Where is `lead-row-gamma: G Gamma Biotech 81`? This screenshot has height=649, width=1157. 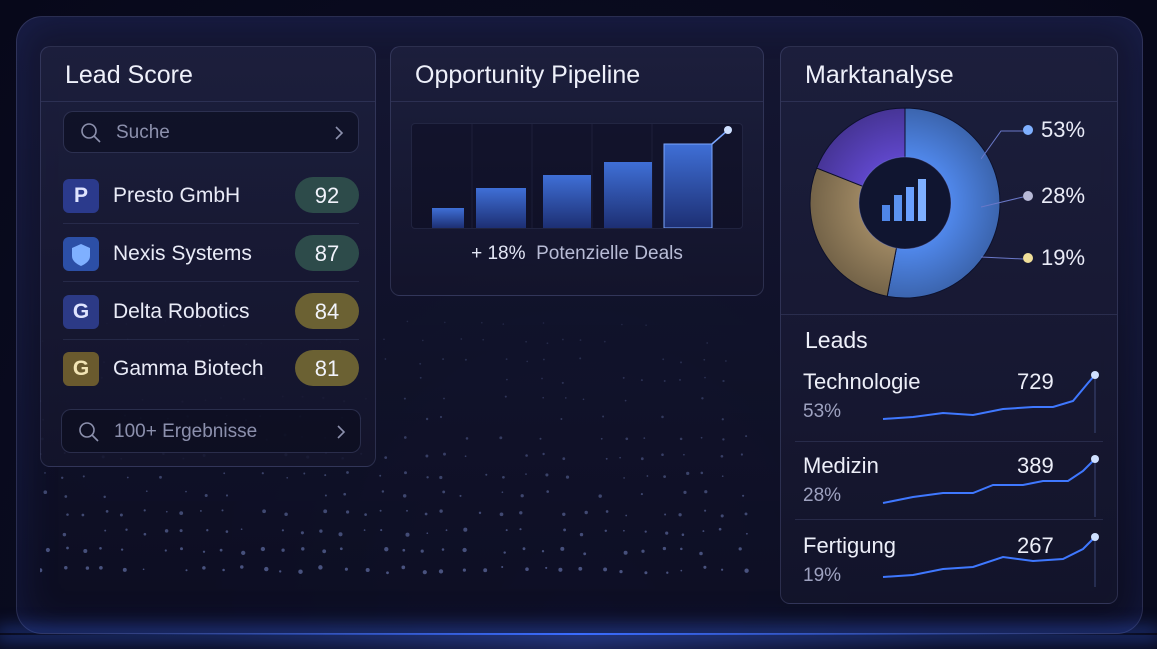 lead-row-gamma: G Gamma Biotech 81 is located at coordinates (211, 368).